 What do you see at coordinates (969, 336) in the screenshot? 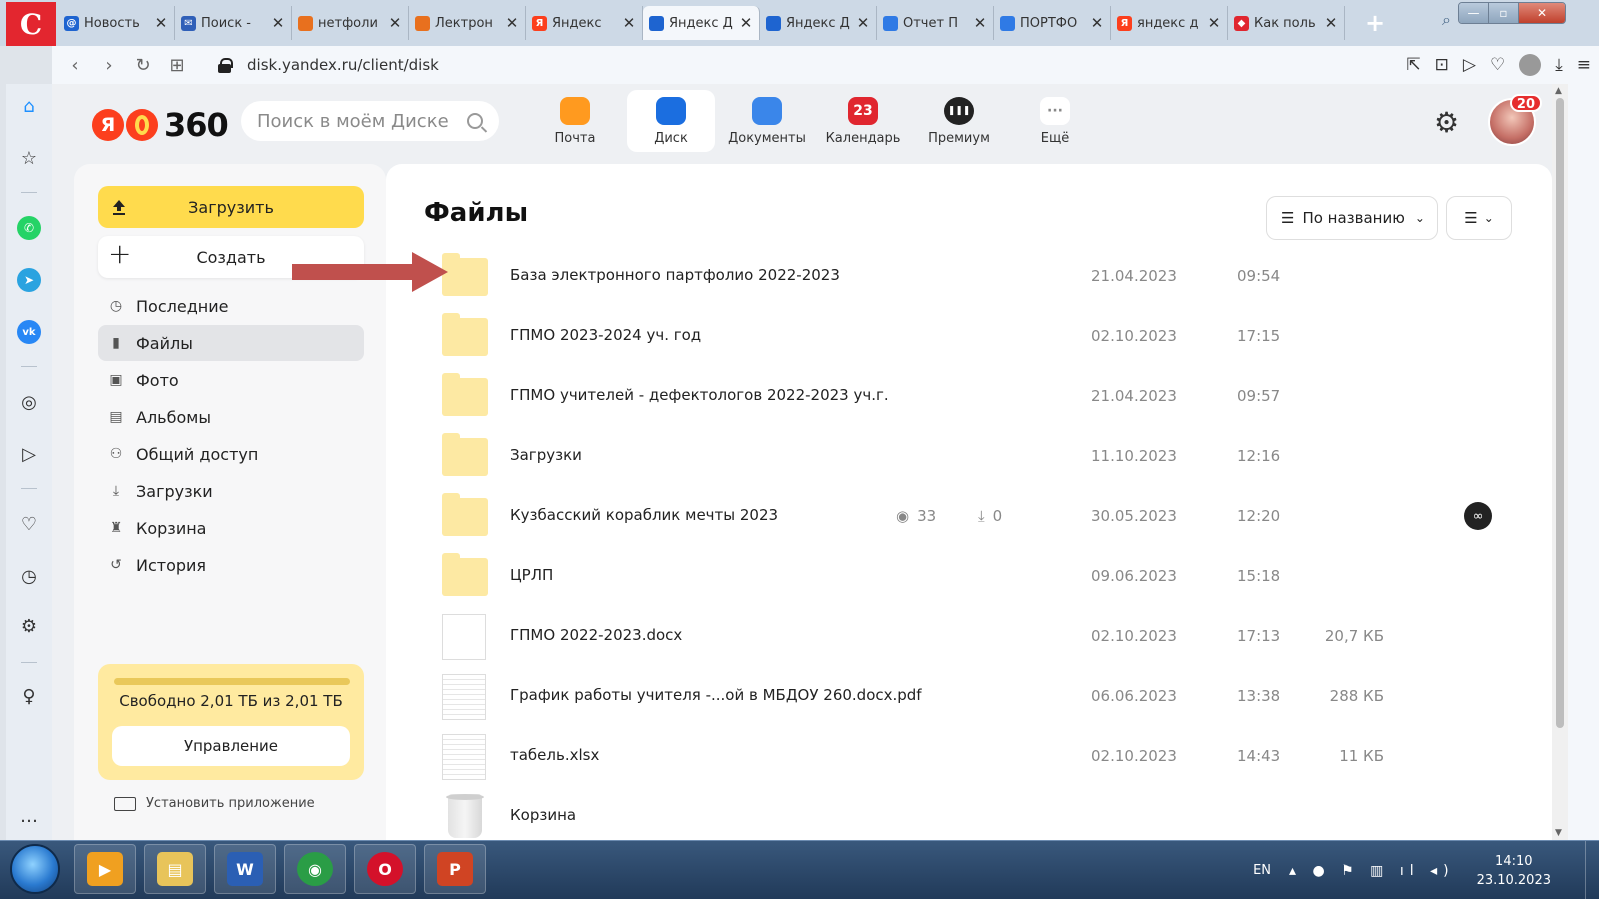
I see `table-row: ГПМО 2023-2024 уч. год 02.10.2023 17:15` at bounding box center [969, 336].